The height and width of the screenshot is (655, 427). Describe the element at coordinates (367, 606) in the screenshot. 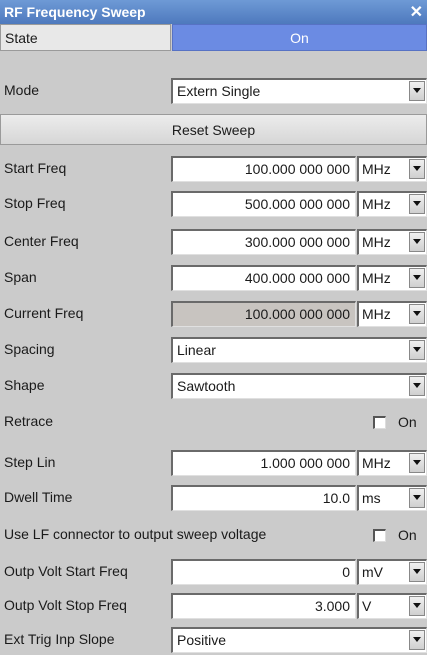

I see `outp-volt-stop-unit: V` at that location.